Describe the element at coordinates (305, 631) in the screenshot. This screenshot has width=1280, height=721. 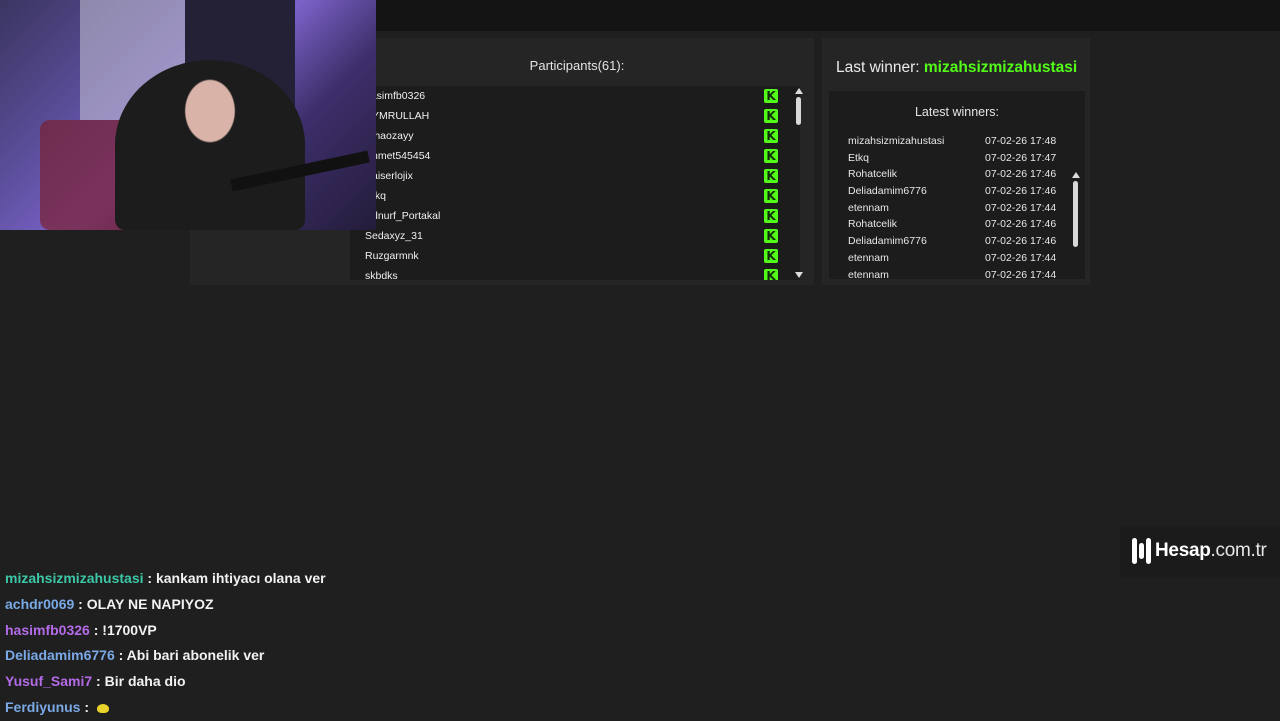
I see `chat-message: hasimfb0326 : !1700VP` at that location.